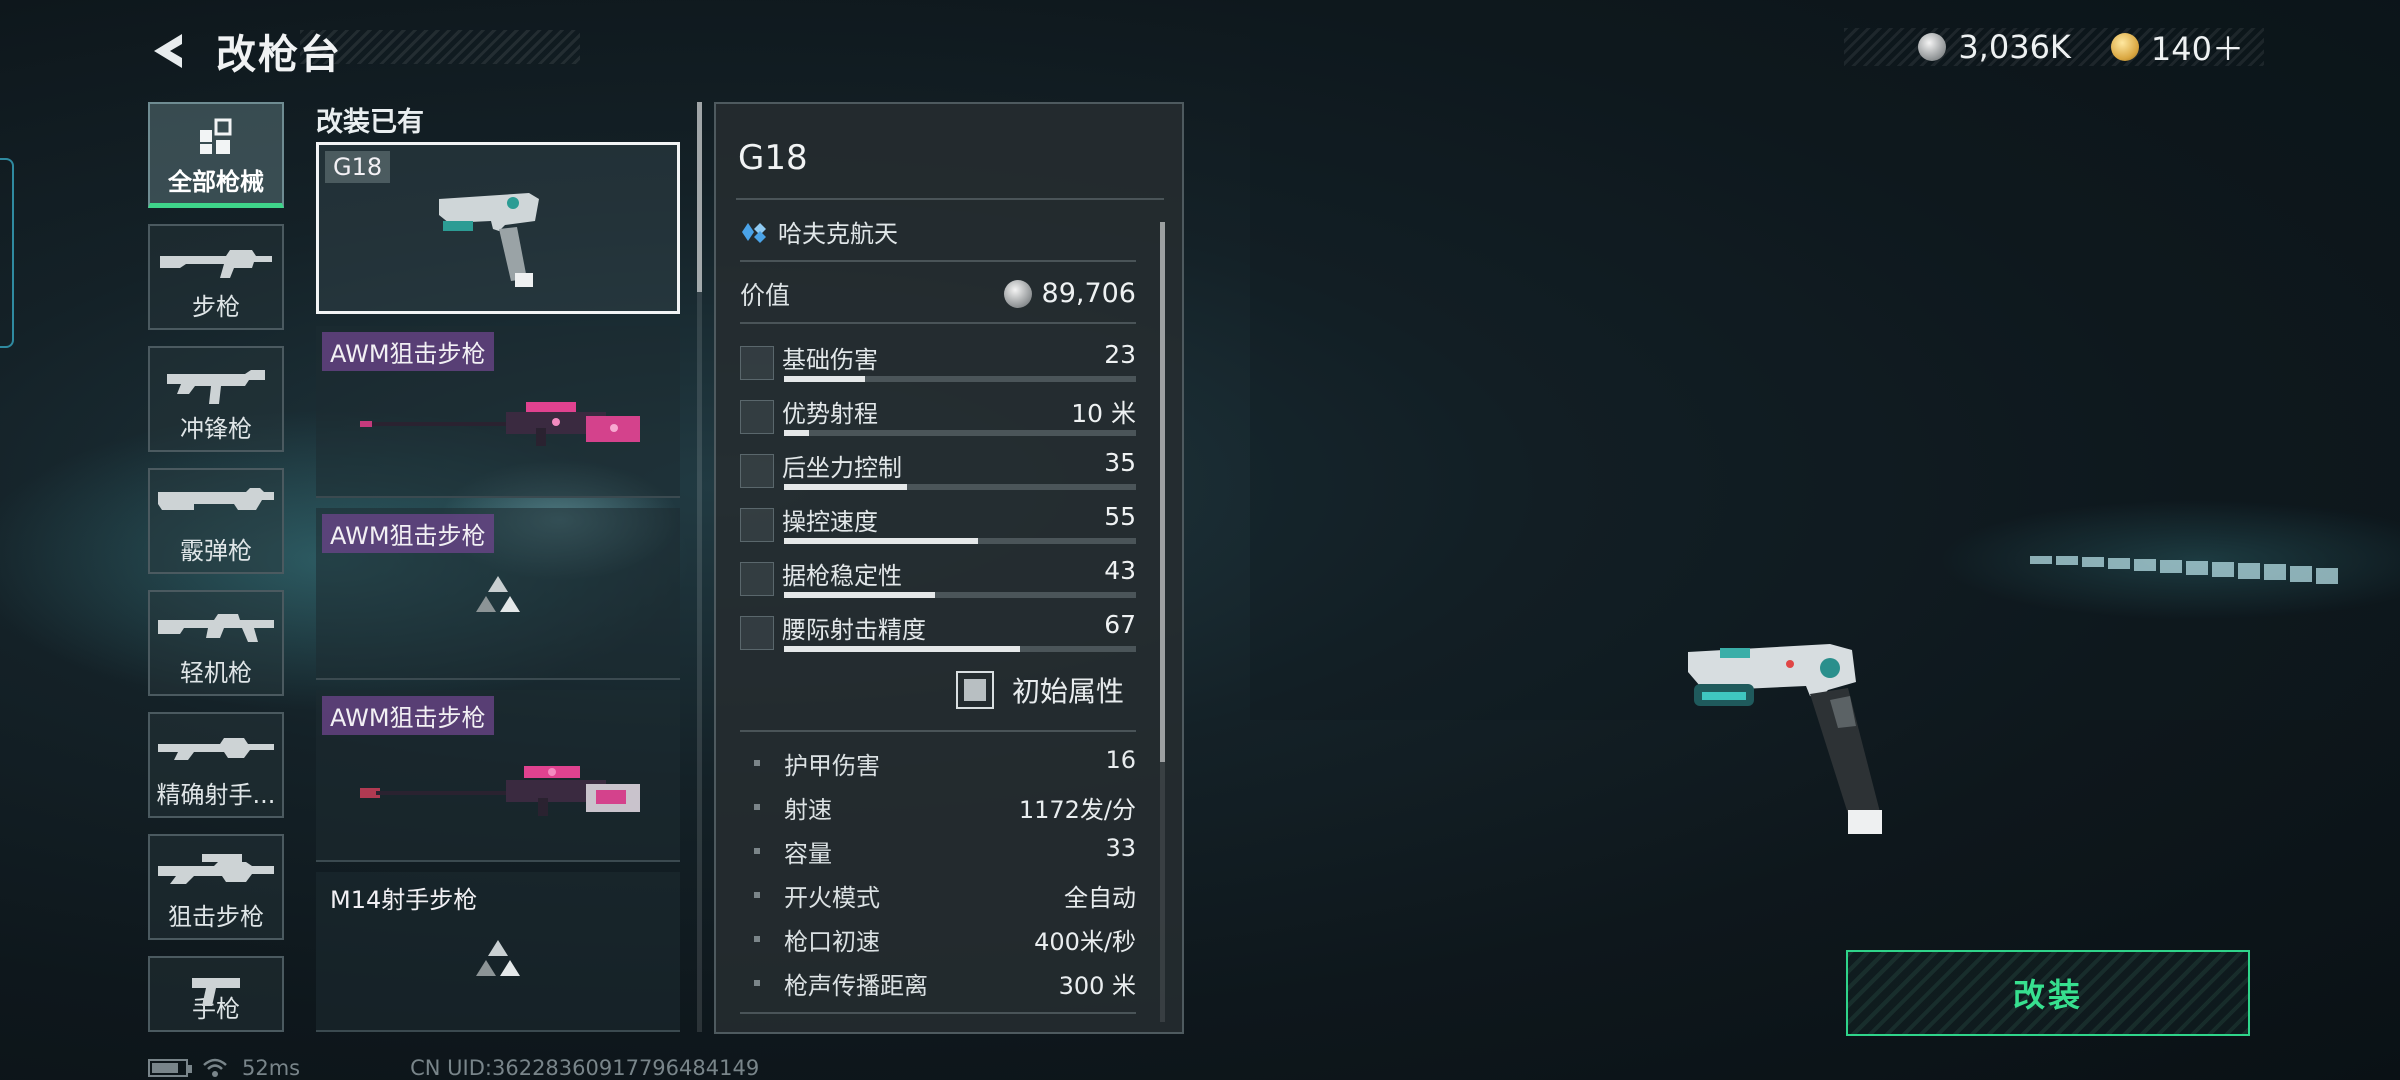 This screenshot has width=2400, height=1080. Describe the element at coordinates (498, 776) in the screenshot. I see `owned-item-awm-3: AWM狙击步枪` at that location.